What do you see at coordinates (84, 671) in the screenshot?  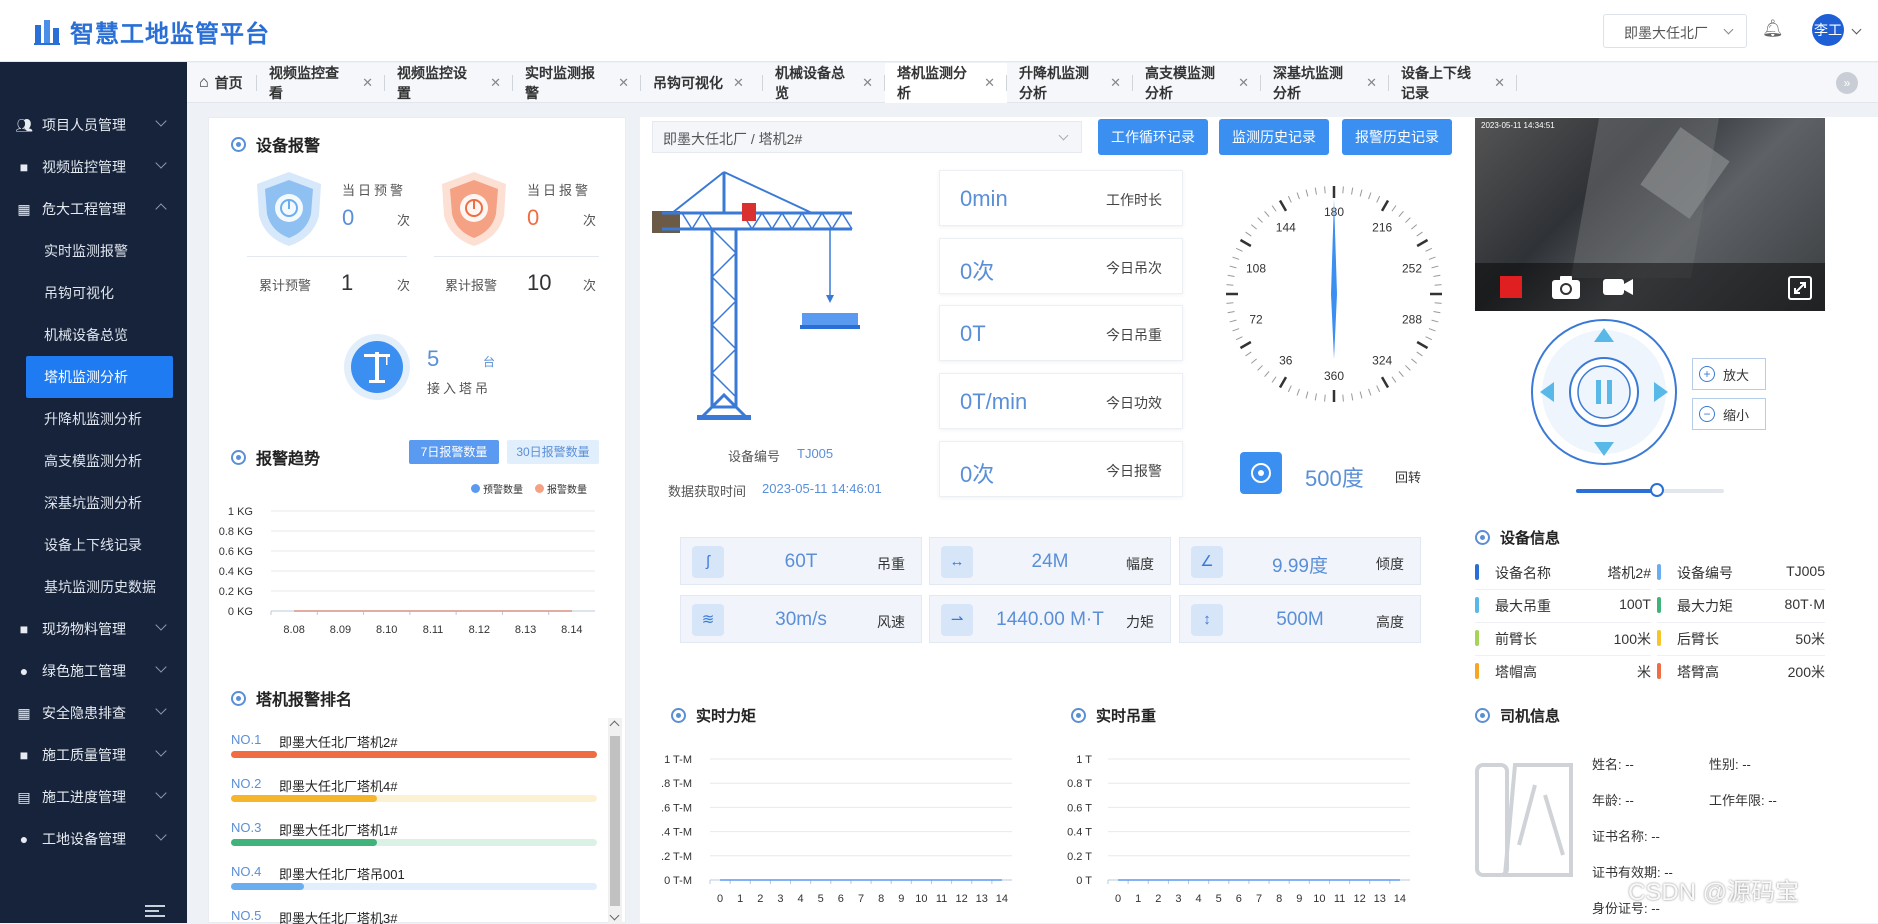 I see `menu-label: 绿色施工管理` at bounding box center [84, 671].